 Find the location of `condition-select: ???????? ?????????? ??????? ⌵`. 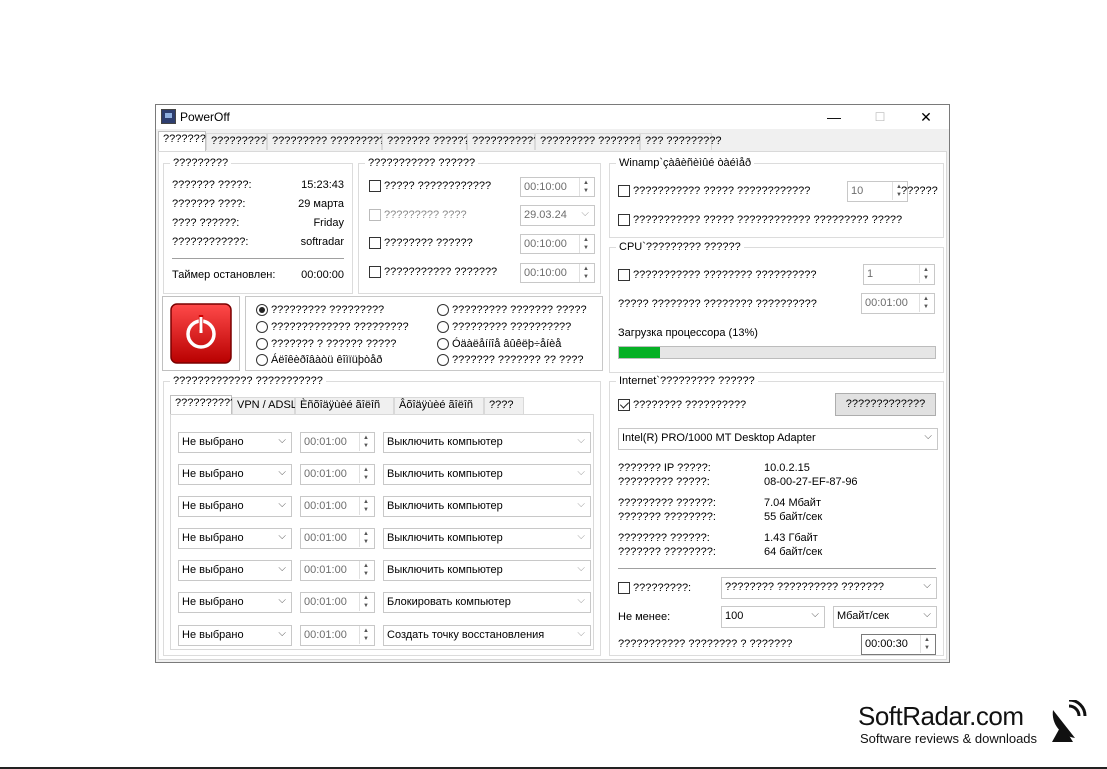

condition-select: ???????? ?????????? ??????? ⌵ is located at coordinates (829, 588).